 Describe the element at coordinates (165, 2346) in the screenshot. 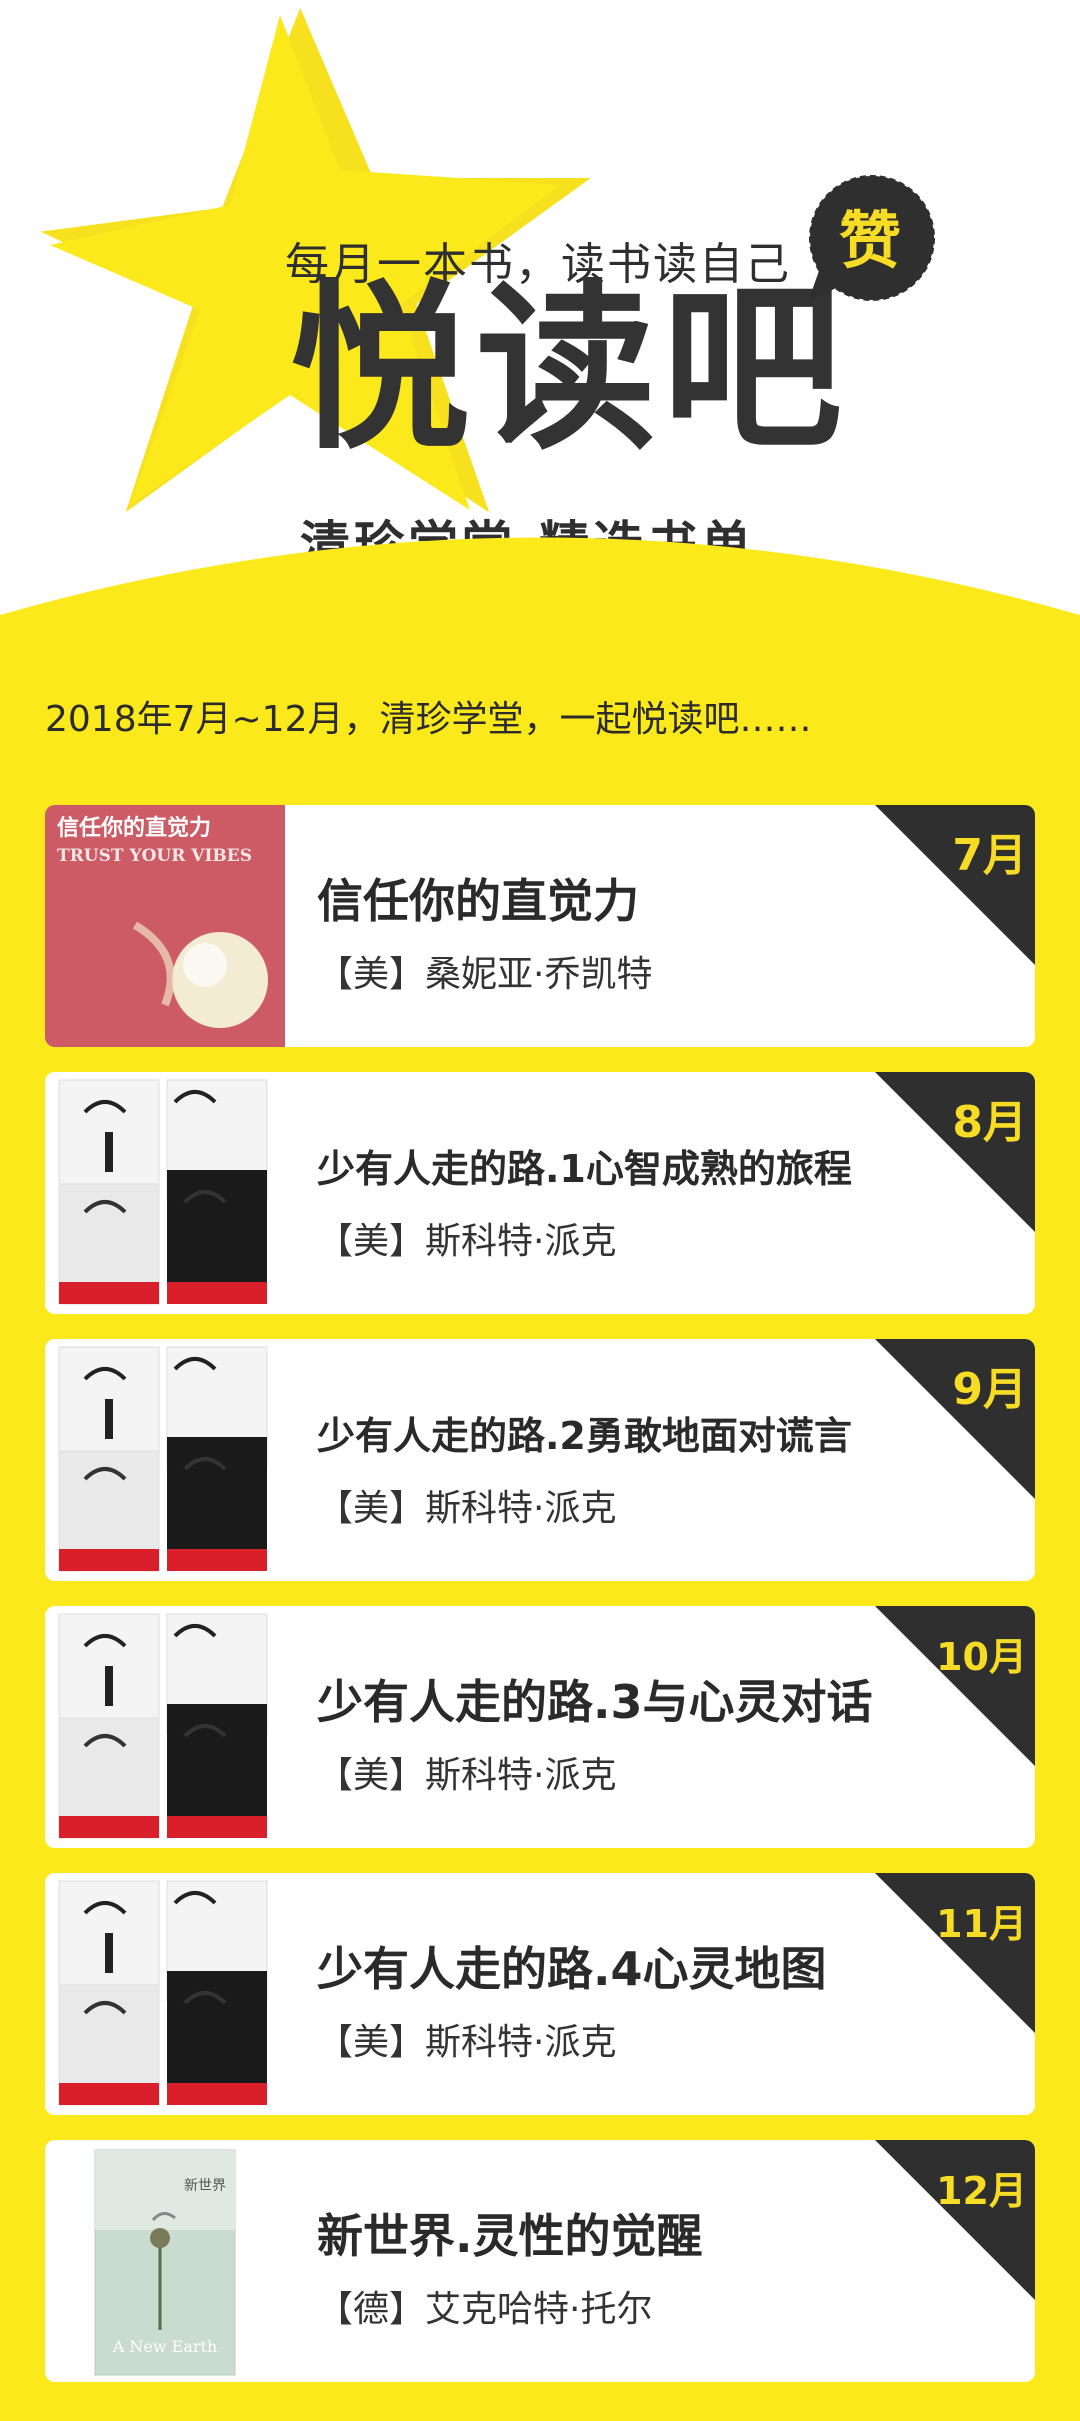

I see `svg-text: A New Earth` at that location.